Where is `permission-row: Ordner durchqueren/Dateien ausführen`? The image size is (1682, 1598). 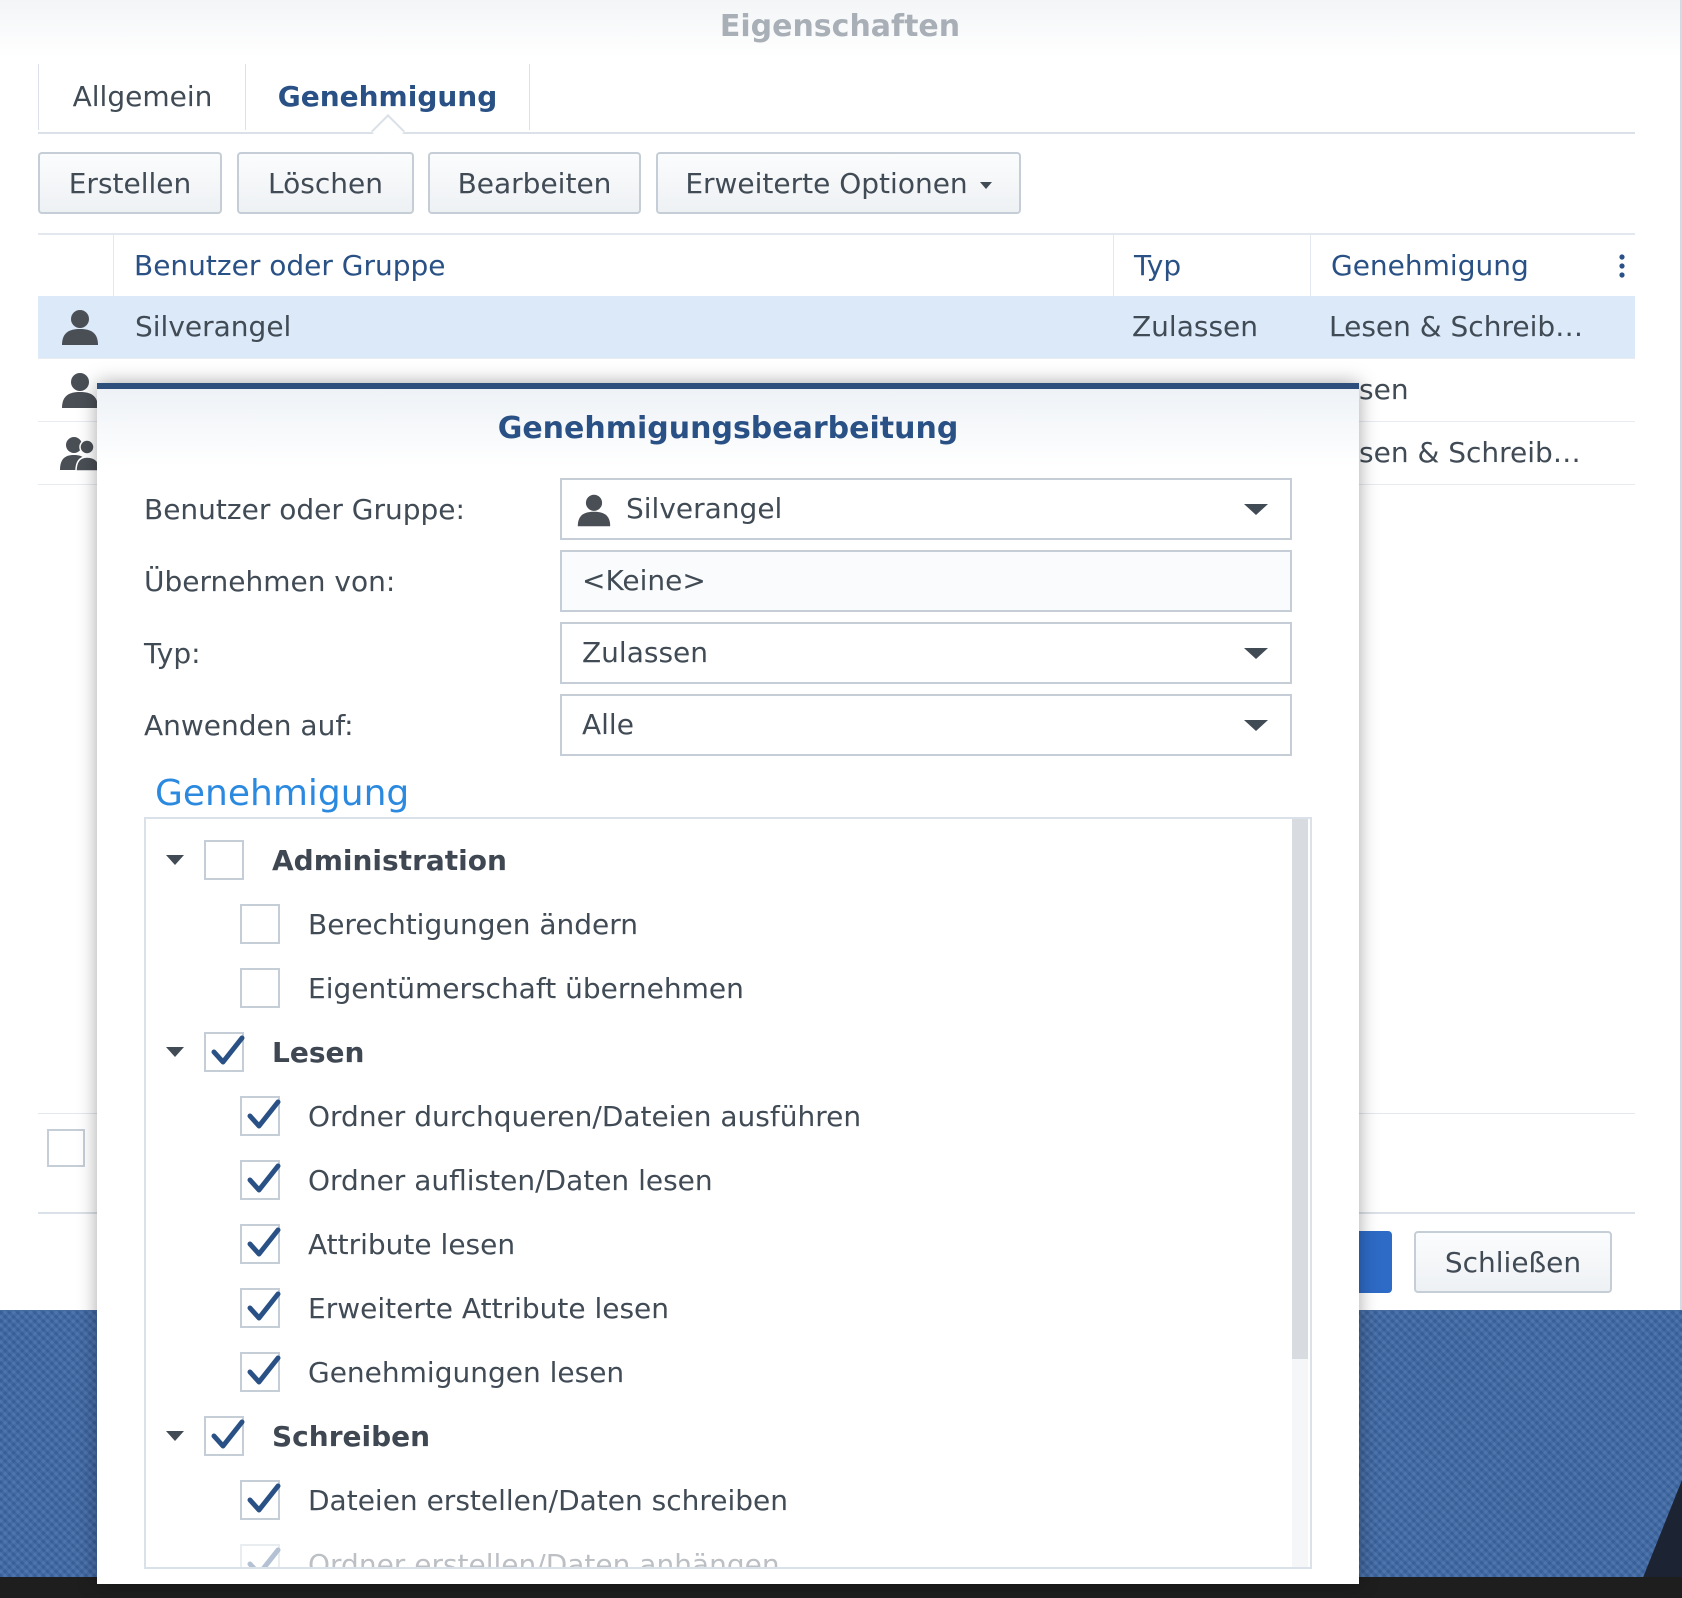
permission-row: Ordner durchqueren/Dateien ausführen is located at coordinates (716, 1117).